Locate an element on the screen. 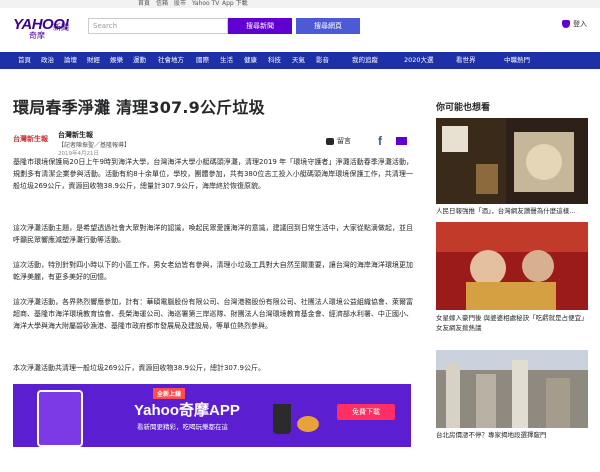  mail-share-icon is located at coordinates (401, 141).